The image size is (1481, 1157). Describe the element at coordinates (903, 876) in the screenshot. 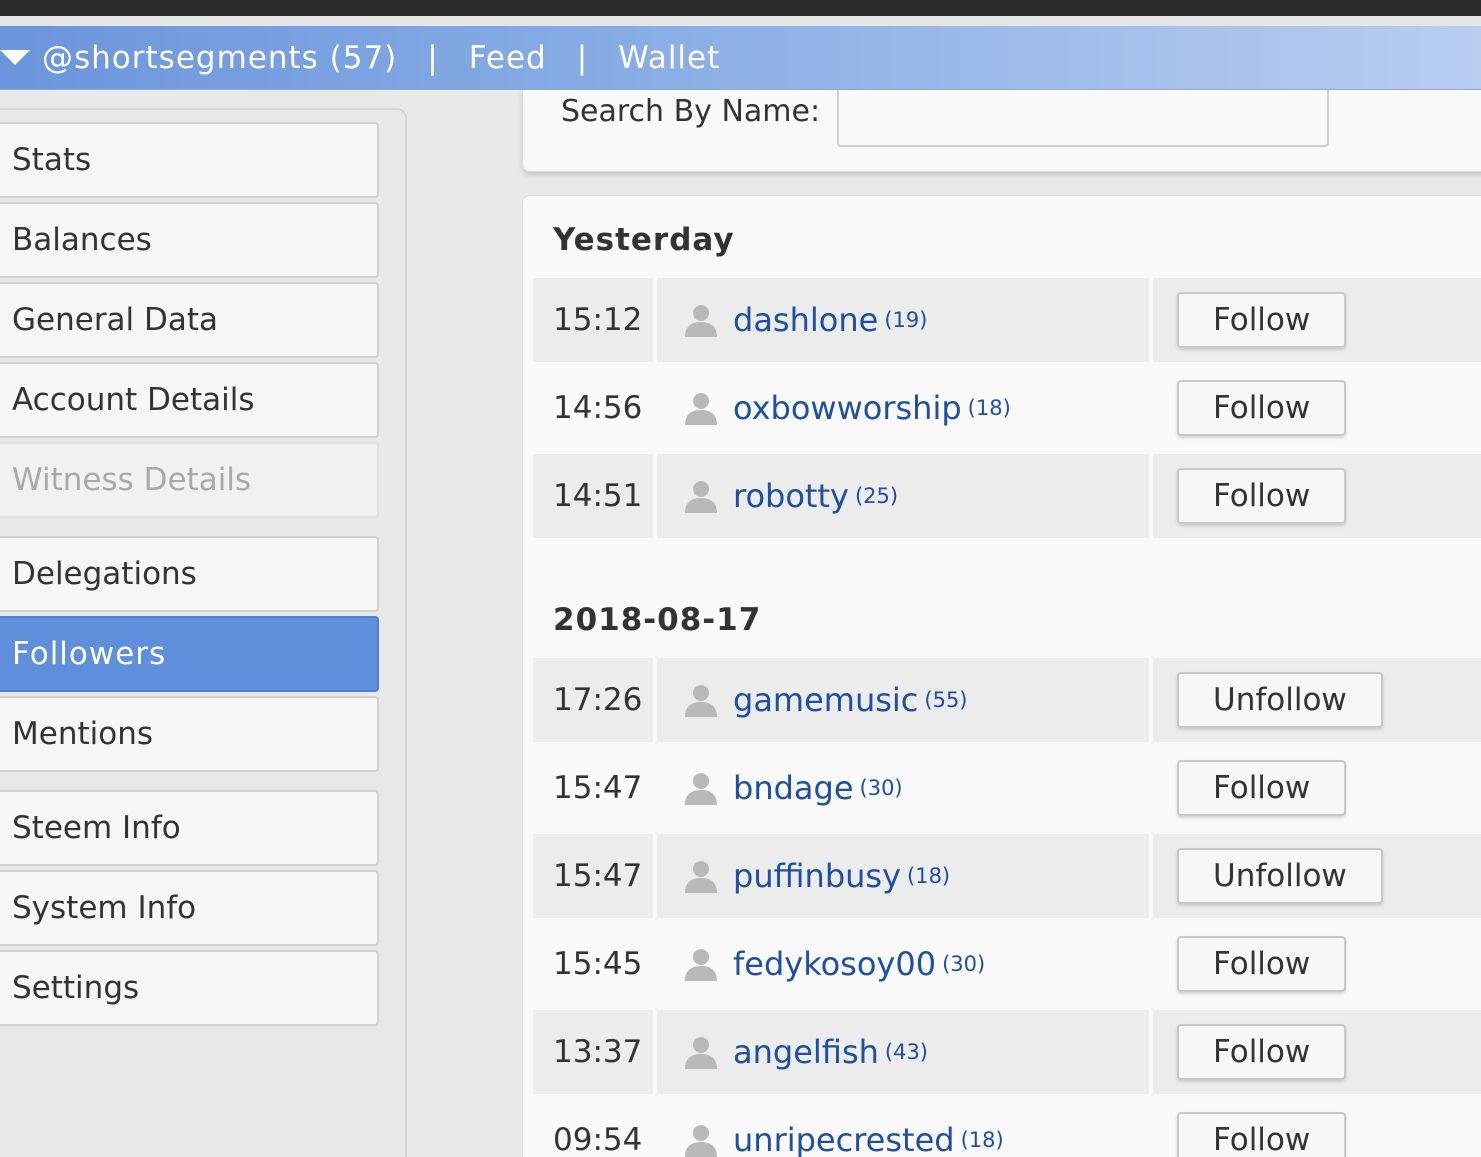

I see `row-user: puffinbusy (18)` at that location.